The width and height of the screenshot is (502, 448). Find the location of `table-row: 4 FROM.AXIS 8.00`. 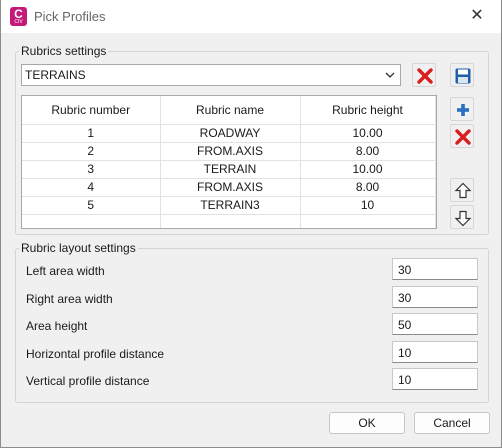

table-row: 4 FROM.AXIS 8.00 is located at coordinates (229, 187).